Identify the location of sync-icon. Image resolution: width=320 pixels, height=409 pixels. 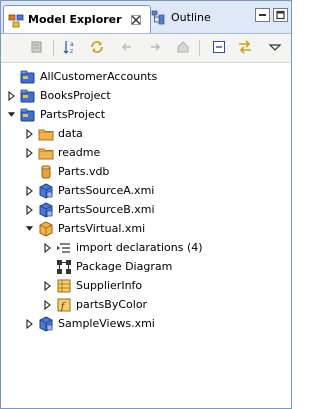
(245, 47).